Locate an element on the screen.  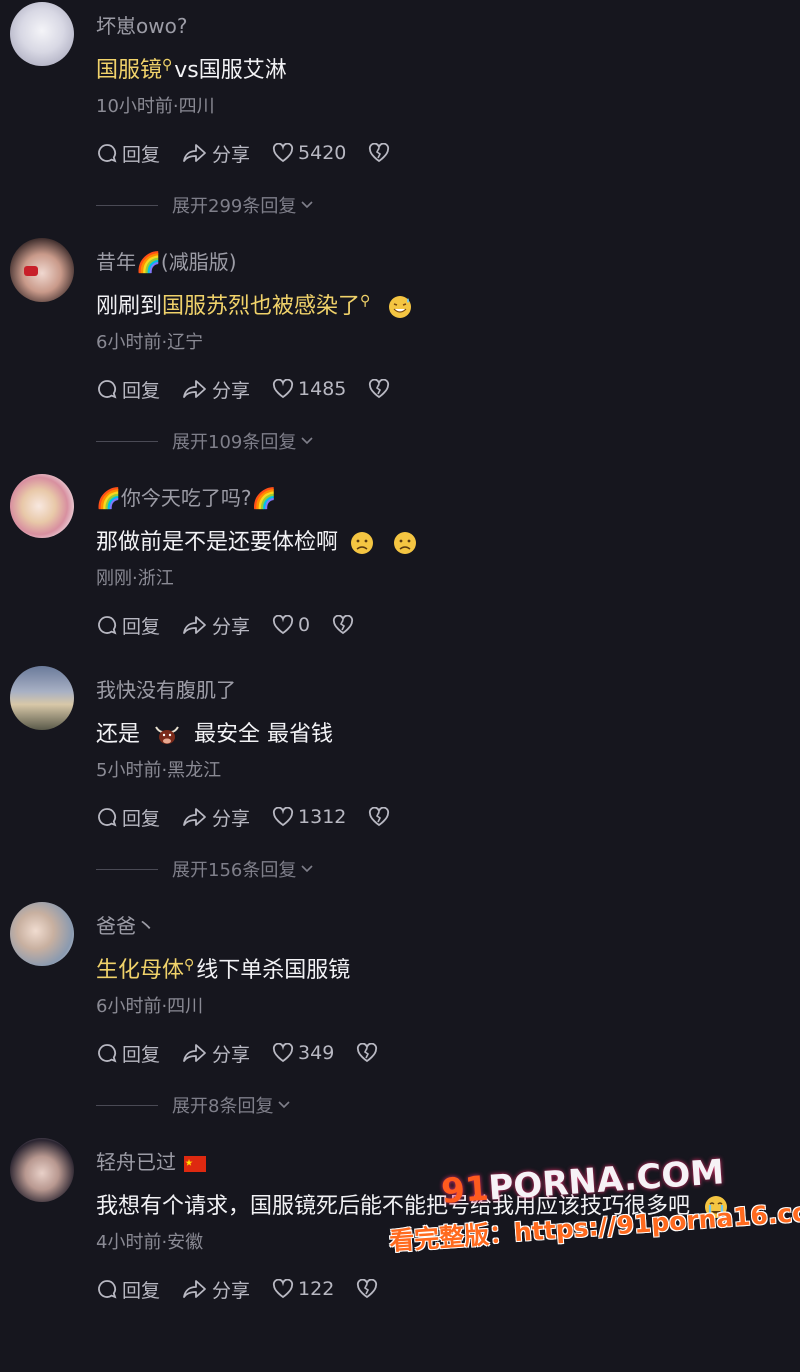
comment-text-part: vs国服艾淋 is located at coordinates (230, 70).